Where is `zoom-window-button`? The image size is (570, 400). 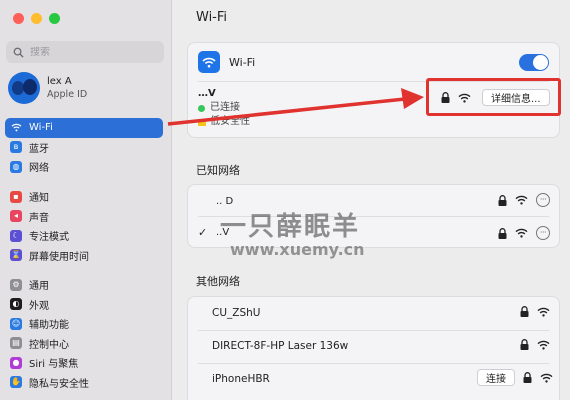 zoom-window-button is located at coordinates (54, 18).